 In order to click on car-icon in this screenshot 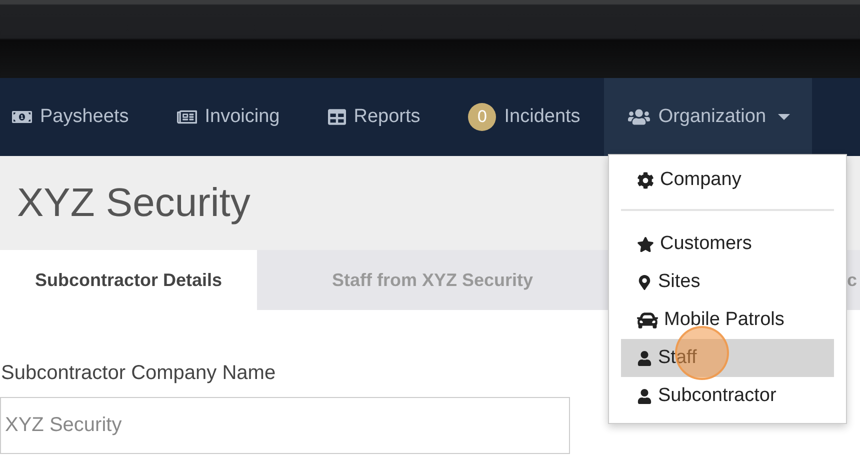, I will do `click(647, 320)`.